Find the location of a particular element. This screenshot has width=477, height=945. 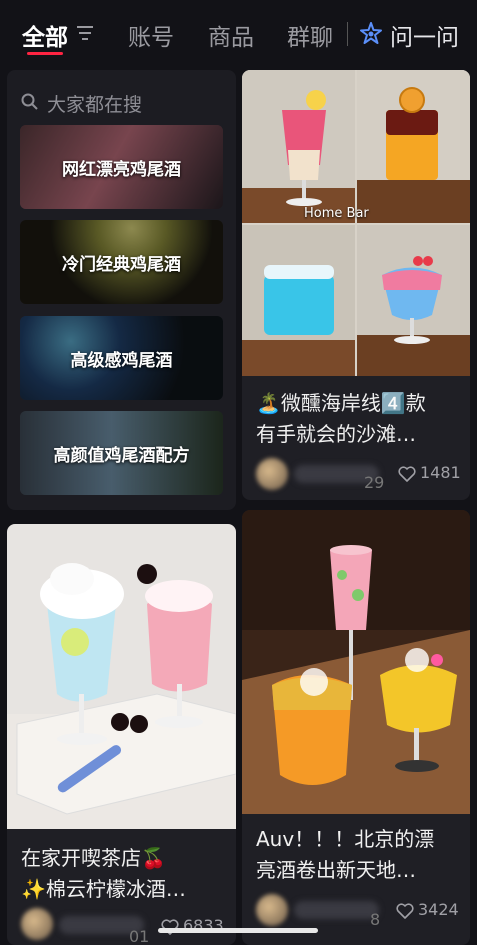

top-tab-bar: 全部 账号 商品 群聊 问一问 is located at coordinates (238, 33).